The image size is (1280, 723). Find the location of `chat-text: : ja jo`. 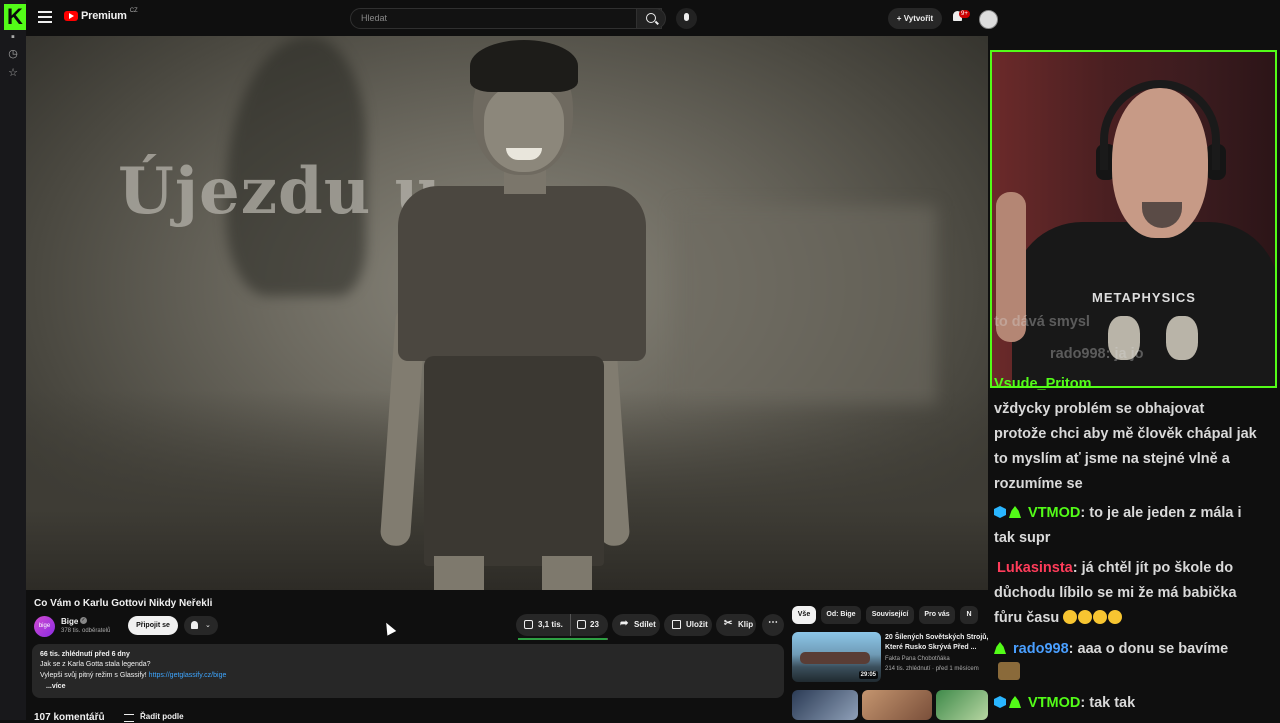

chat-text: : ja jo is located at coordinates (1124, 354).